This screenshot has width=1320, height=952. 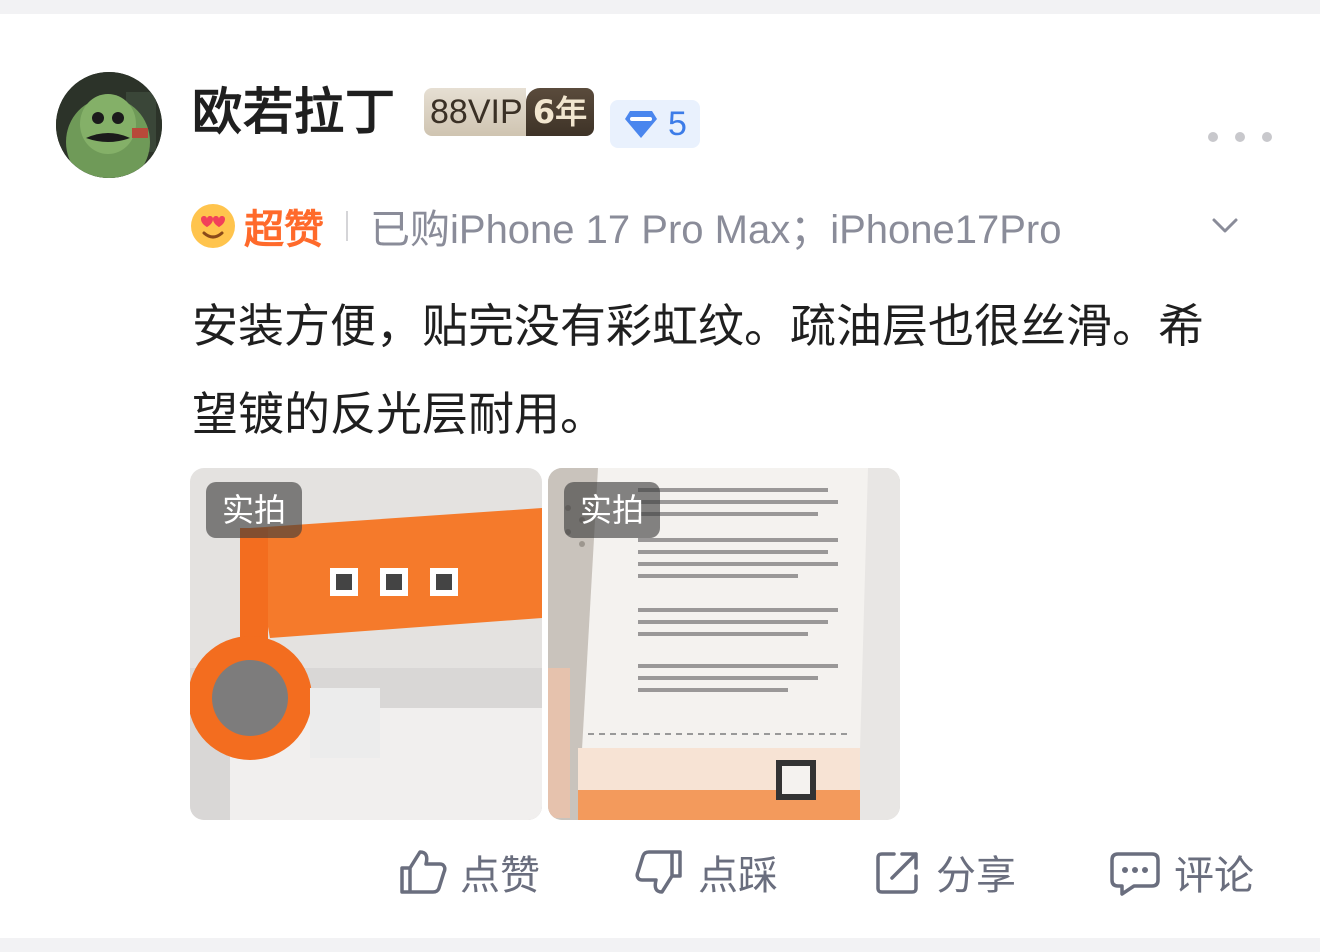 I want to click on username: 欧若拉丁, so click(x=294, y=112).